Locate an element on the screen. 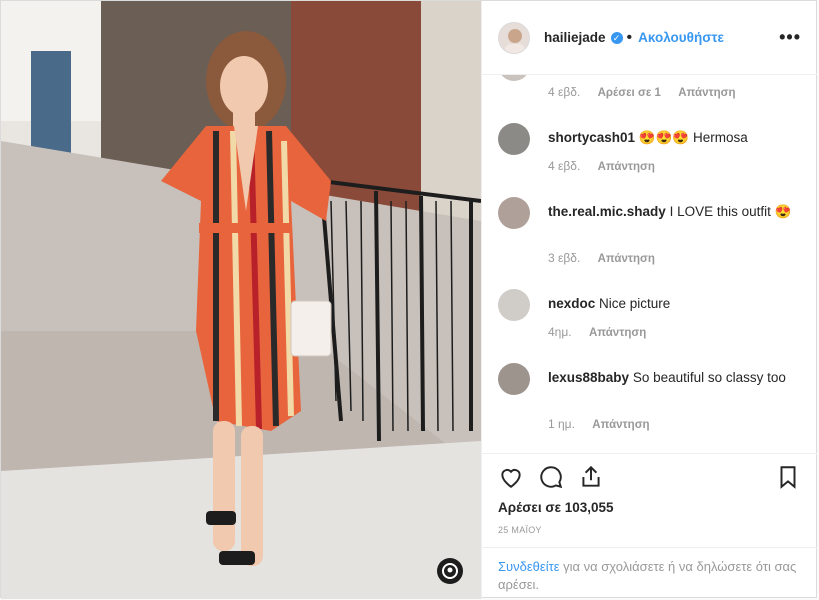 The width and height of the screenshot is (819, 600). comment-time: 1 ημ. is located at coordinates (561, 424).